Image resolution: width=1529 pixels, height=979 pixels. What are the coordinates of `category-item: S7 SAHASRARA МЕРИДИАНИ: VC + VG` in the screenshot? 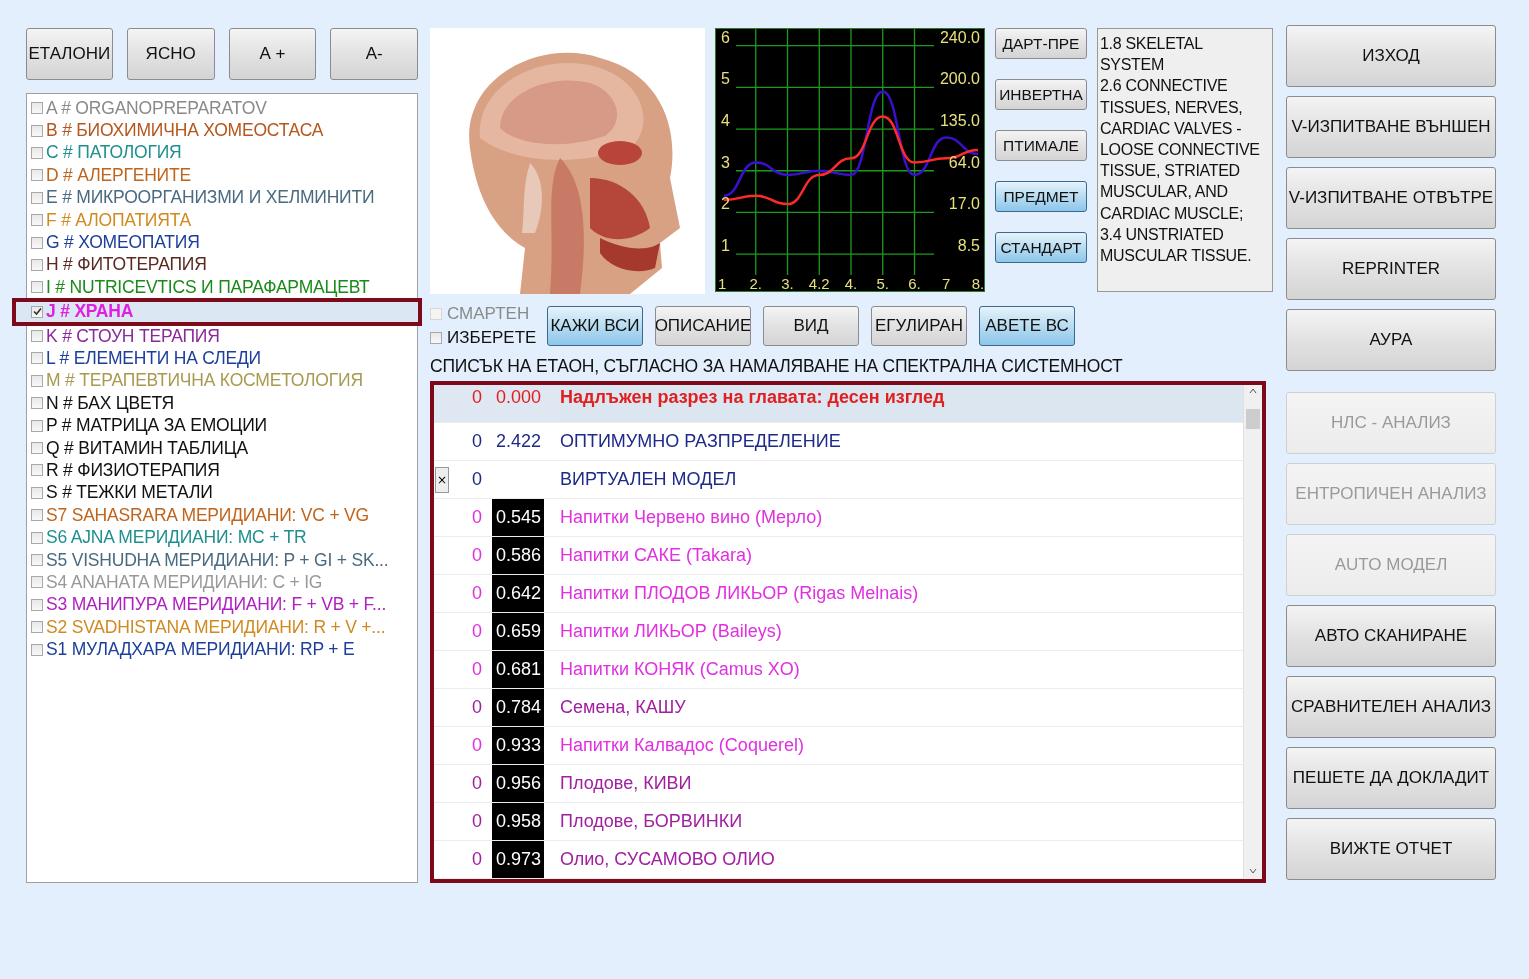 It's located at (222, 515).